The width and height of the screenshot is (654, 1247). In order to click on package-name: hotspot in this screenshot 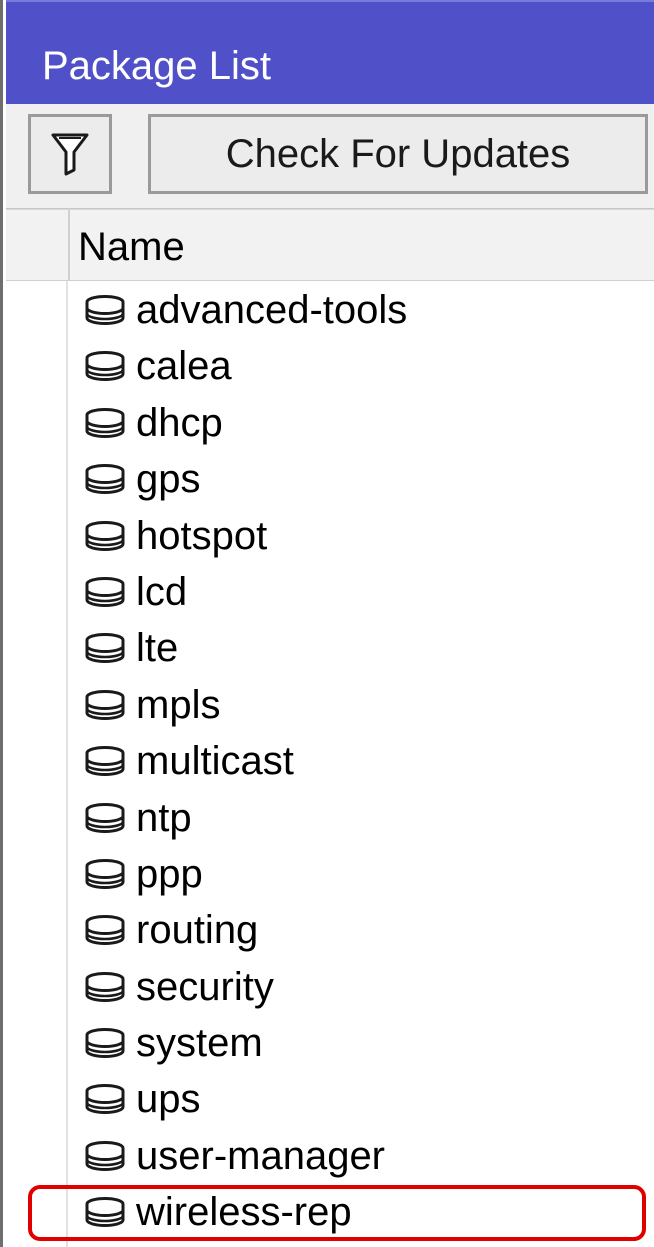, I will do `click(202, 535)`.